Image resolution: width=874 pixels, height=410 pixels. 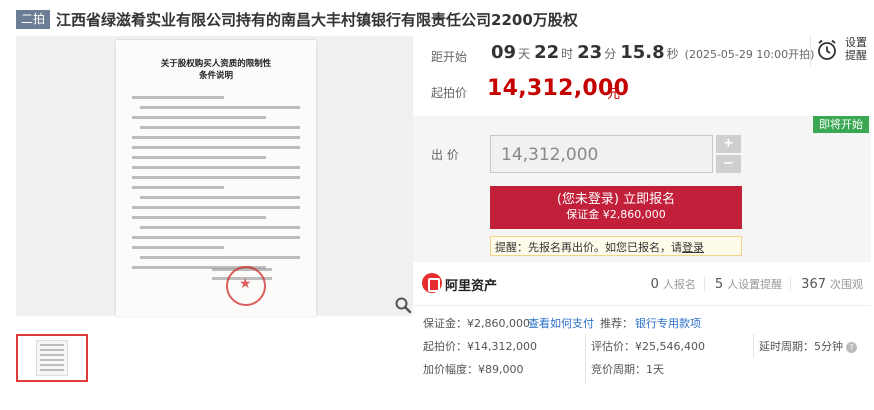 What do you see at coordinates (590, 52) in the screenshot?
I see `countdown-minutes: 23` at bounding box center [590, 52].